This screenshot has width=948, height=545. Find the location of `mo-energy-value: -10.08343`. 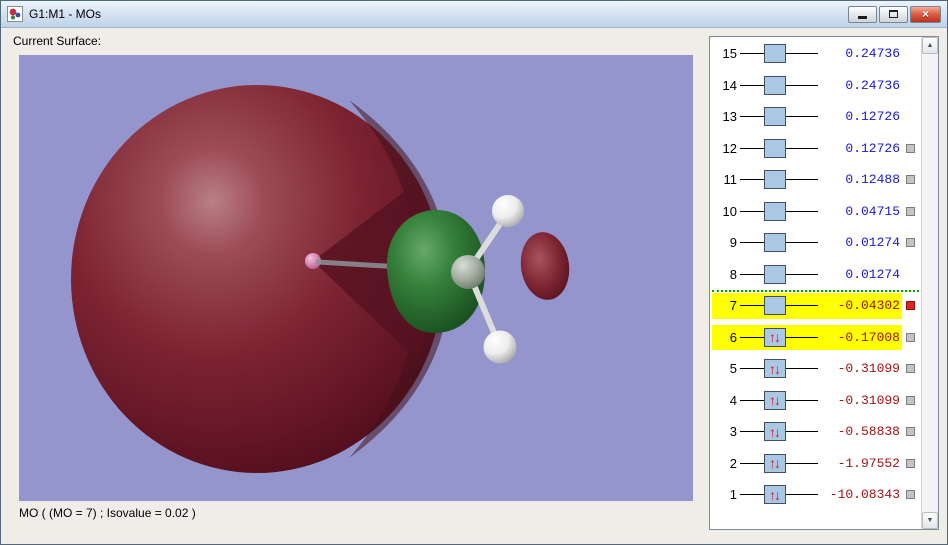

mo-energy-value: -10.08343 is located at coordinates (864, 495).